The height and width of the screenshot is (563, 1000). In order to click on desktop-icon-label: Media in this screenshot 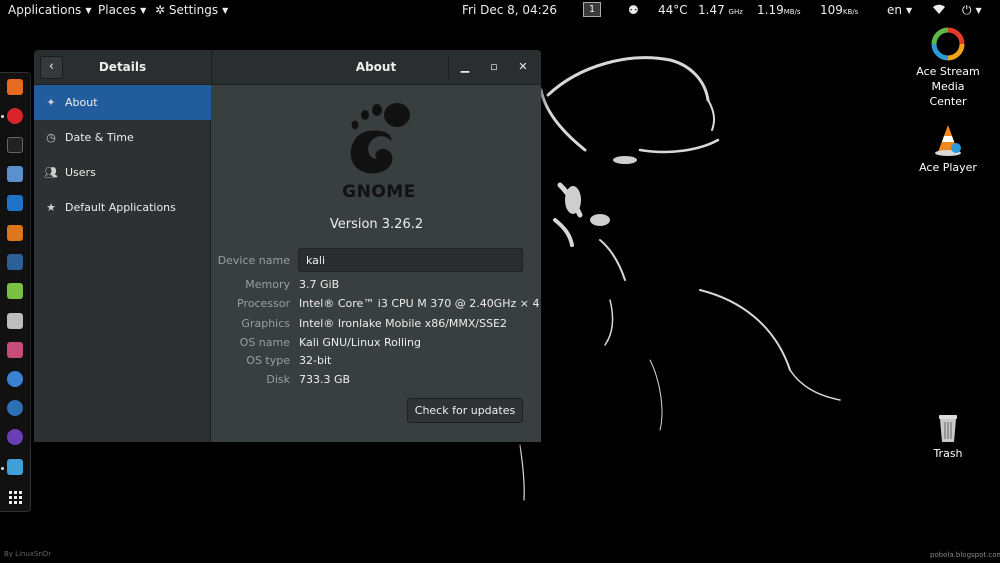, I will do `click(948, 86)`.